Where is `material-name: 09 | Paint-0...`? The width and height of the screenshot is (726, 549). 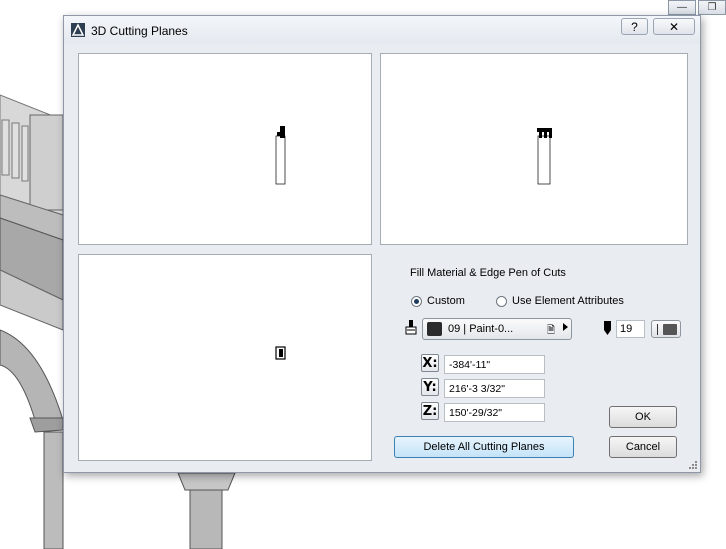
material-name: 09 | Paint-0... is located at coordinates (481, 329).